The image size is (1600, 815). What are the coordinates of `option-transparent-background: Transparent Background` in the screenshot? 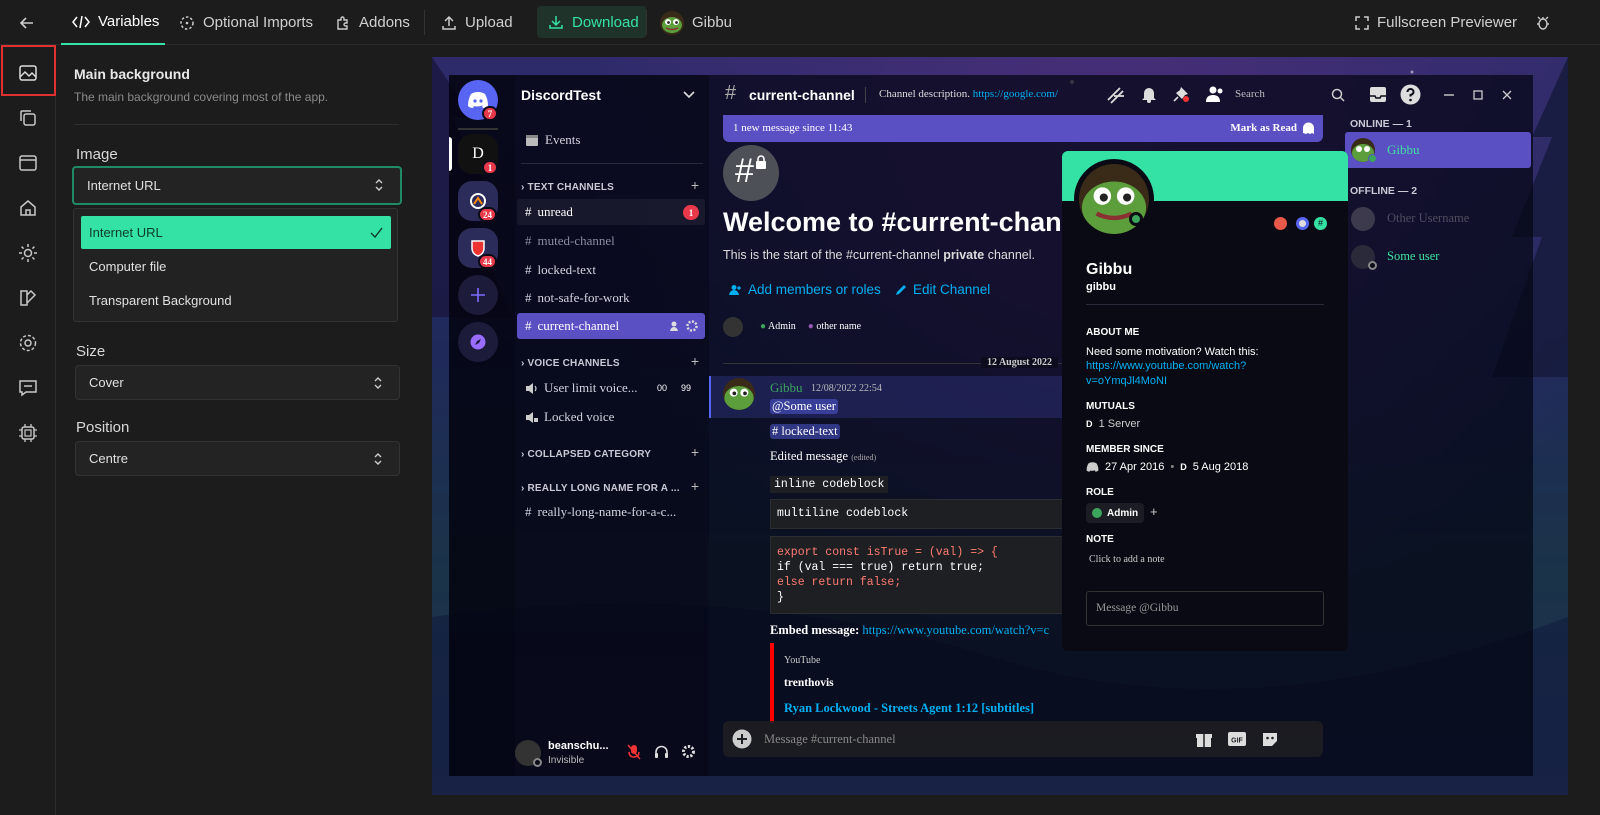 It's located at (236, 300).